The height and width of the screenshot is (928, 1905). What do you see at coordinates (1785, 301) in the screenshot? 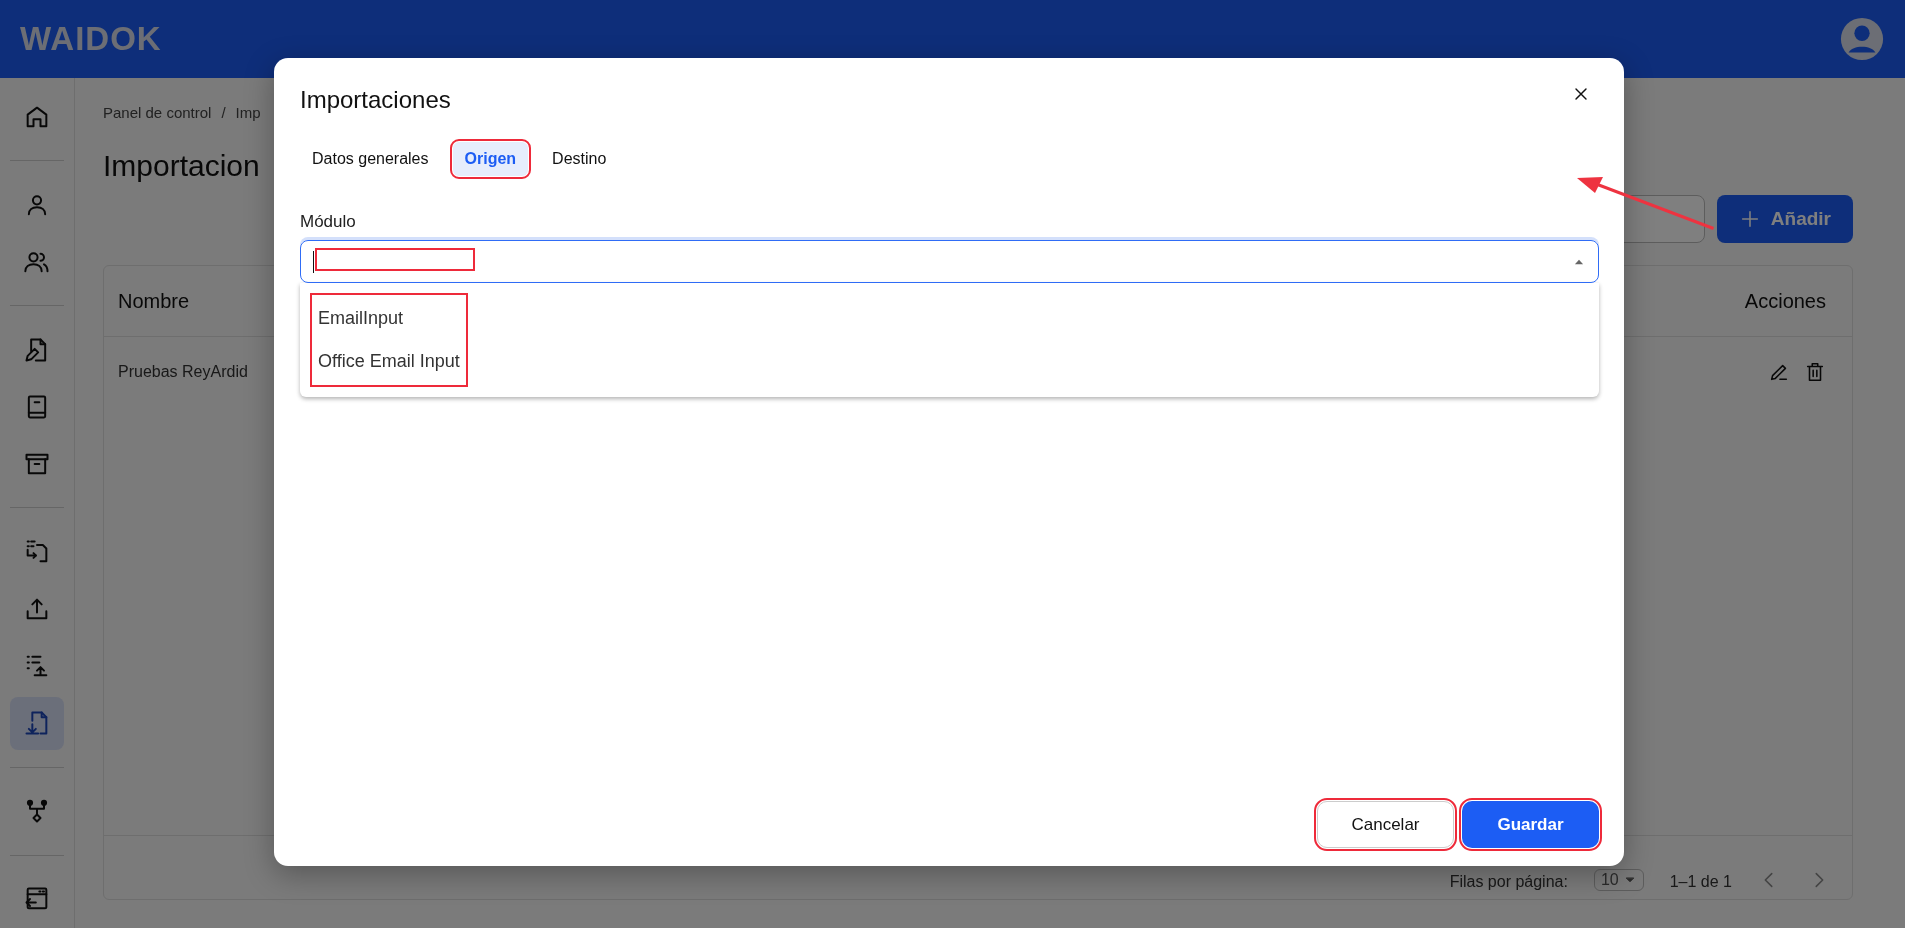
I see `column-header: Acciones` at bounding box center [1785, 301].